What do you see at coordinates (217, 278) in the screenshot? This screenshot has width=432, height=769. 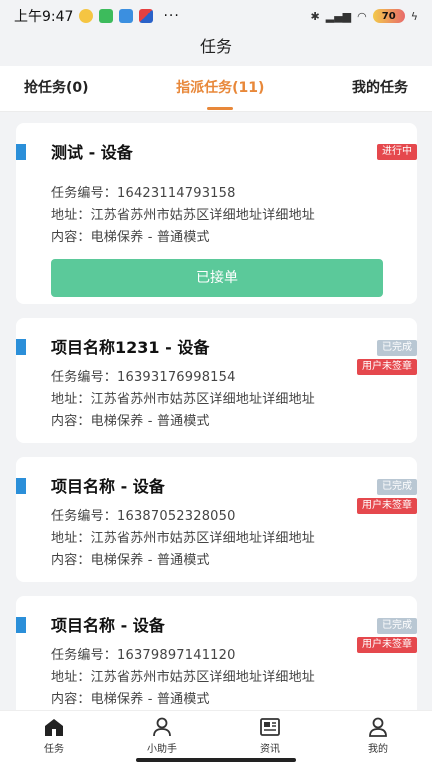 I see `accepted-button: 已接单` at bounding box center [217, 278].